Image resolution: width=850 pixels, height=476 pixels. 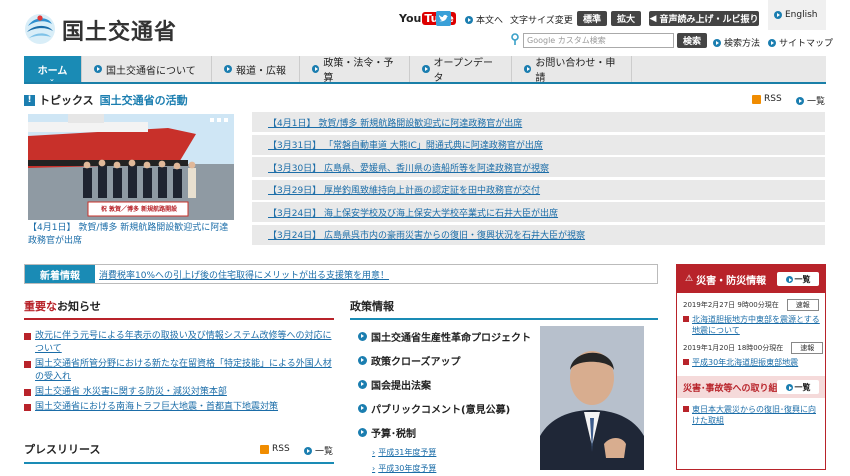 I want to click on notice-text: 国土交通省所管分野における新たな在留資格「特定技能」による外国人材の受入れ, so click(x=183, y=370).